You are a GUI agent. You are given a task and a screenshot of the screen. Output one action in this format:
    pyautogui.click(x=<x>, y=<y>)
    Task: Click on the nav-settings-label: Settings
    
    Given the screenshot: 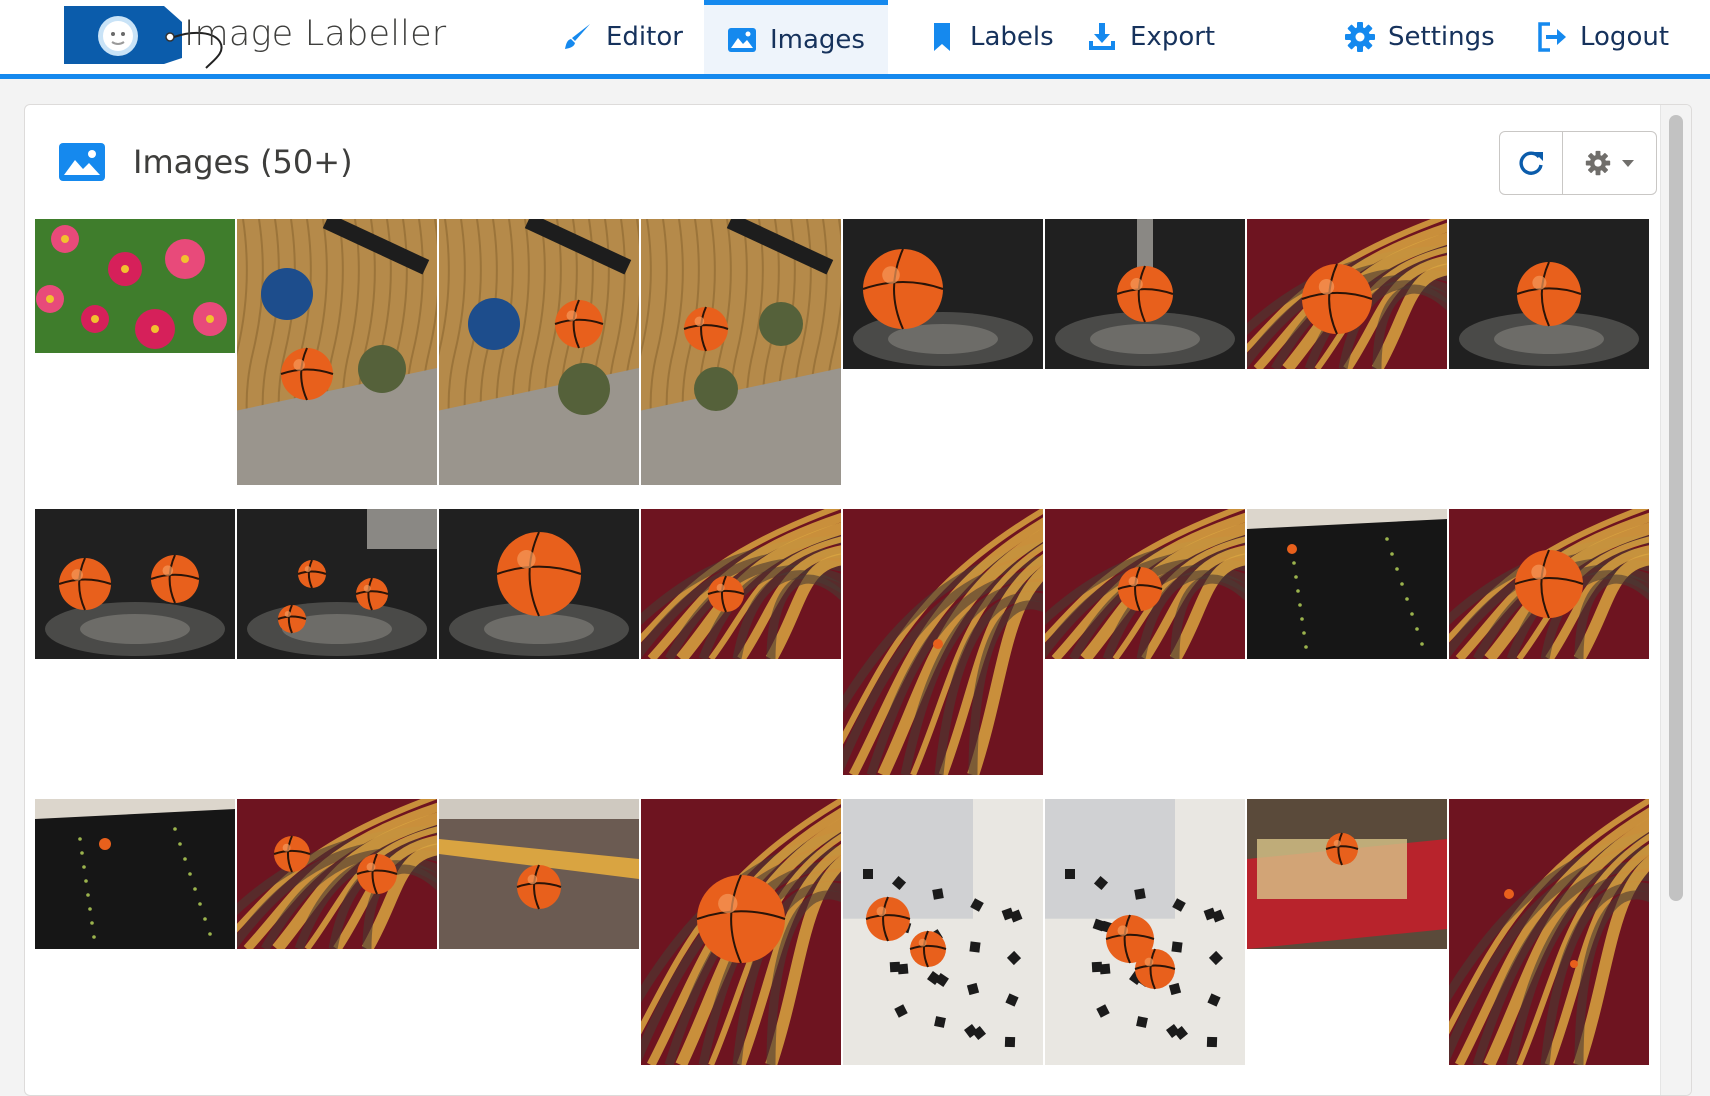 What is the action you would take?
    pyautogui.click(x=1441, y=37)
    